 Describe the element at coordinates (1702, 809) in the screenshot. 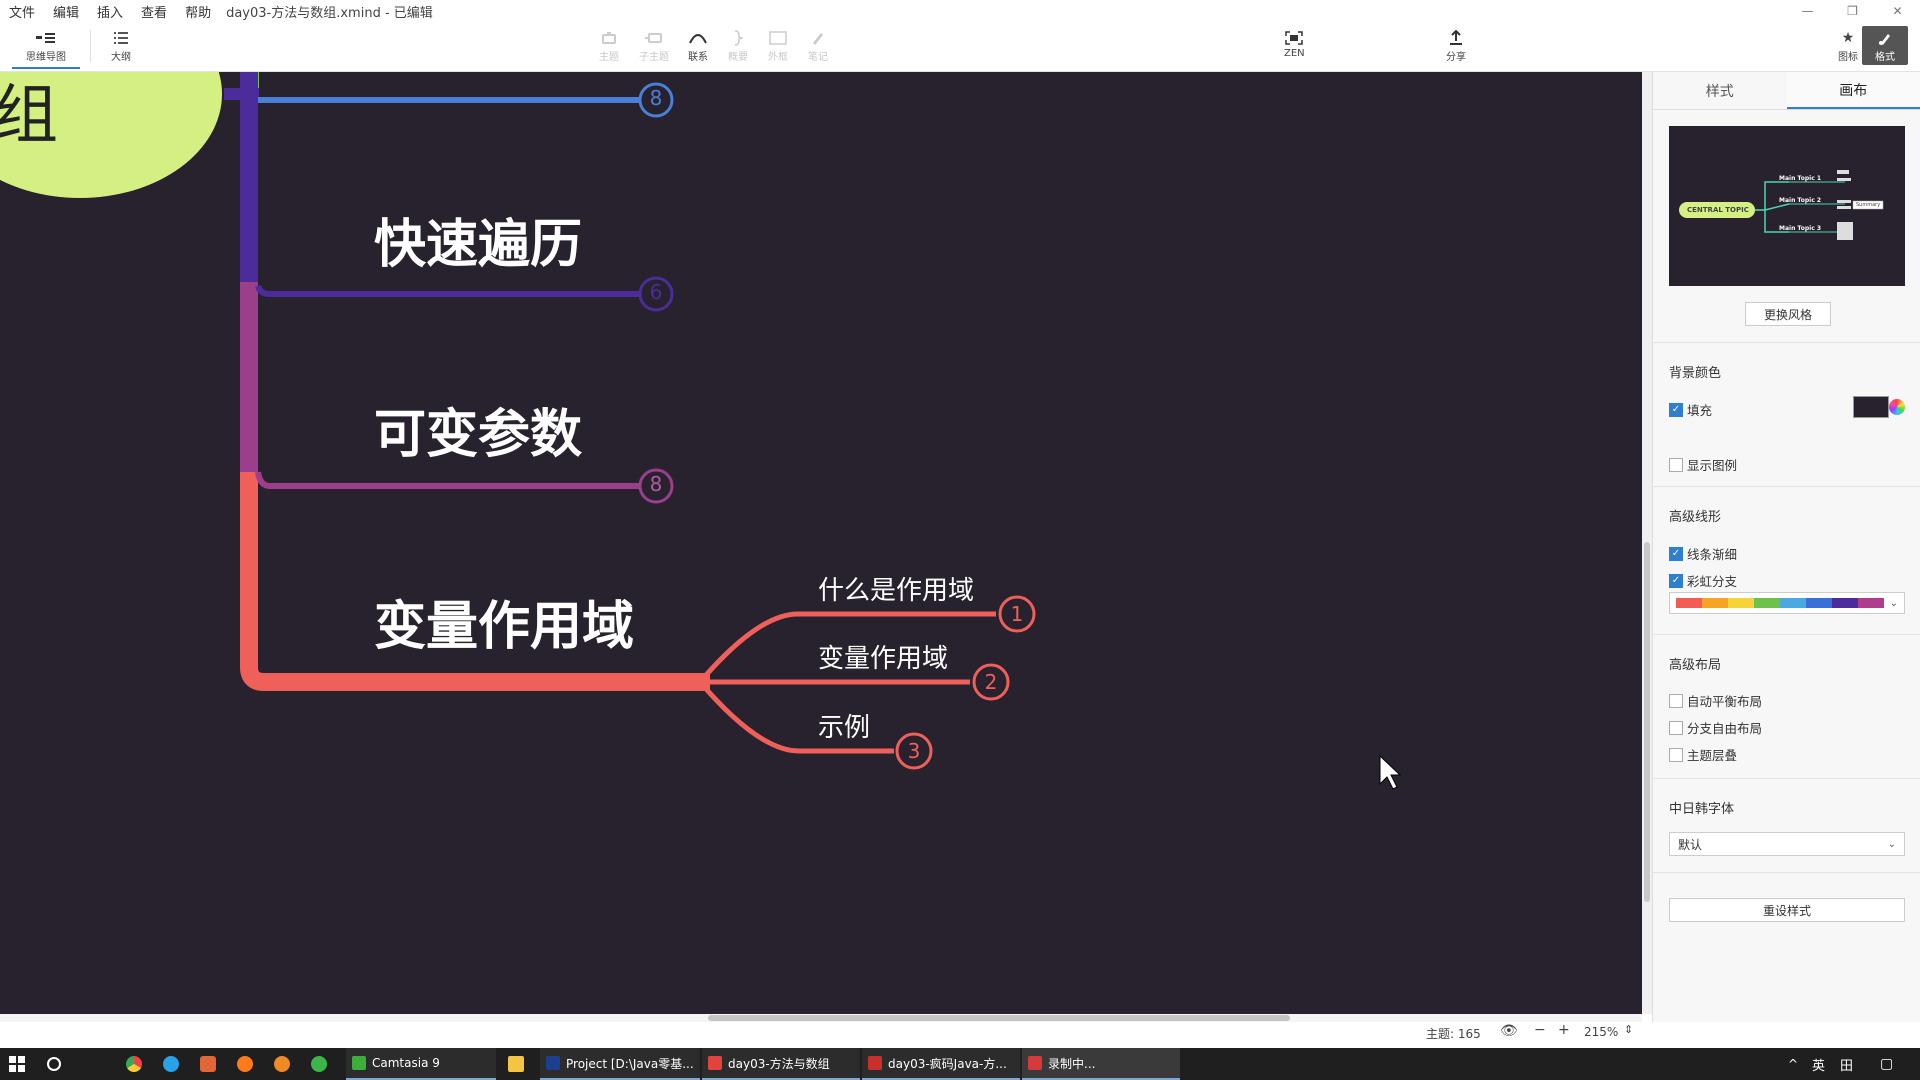

I see `cjk-font-heading: 中日韩字体` at that location.